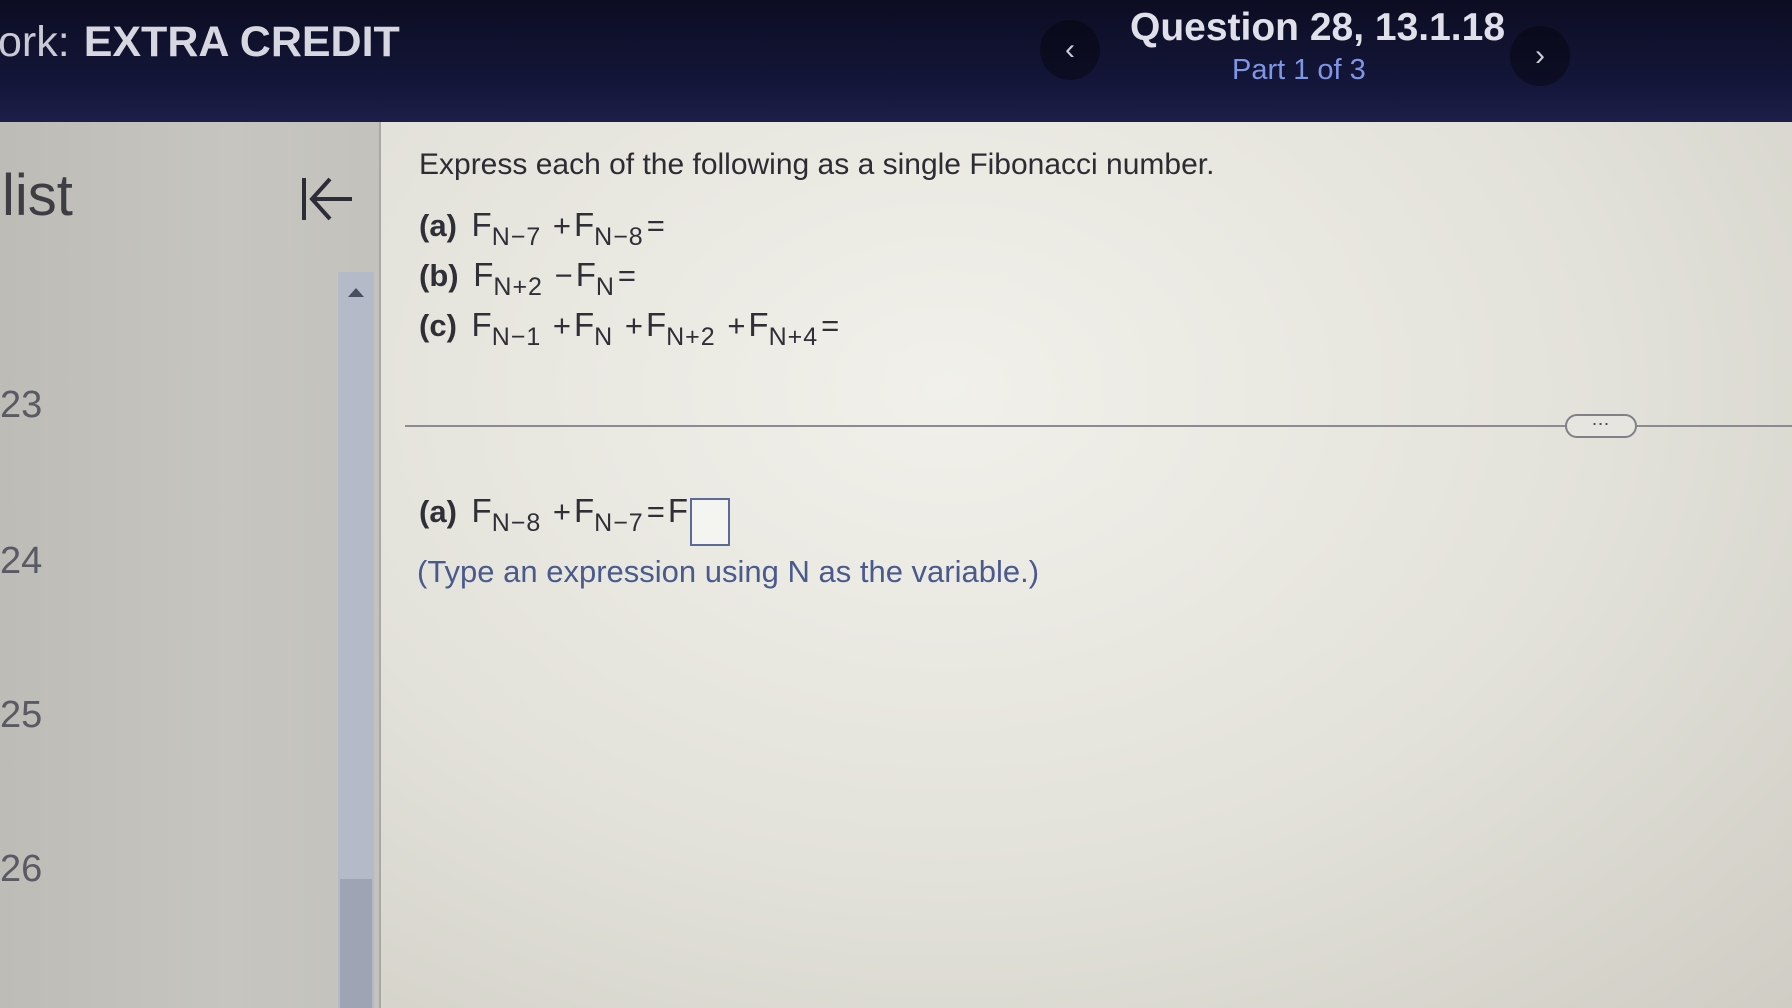  I want to click on homework-prefix: ork:, so click(35, 42).